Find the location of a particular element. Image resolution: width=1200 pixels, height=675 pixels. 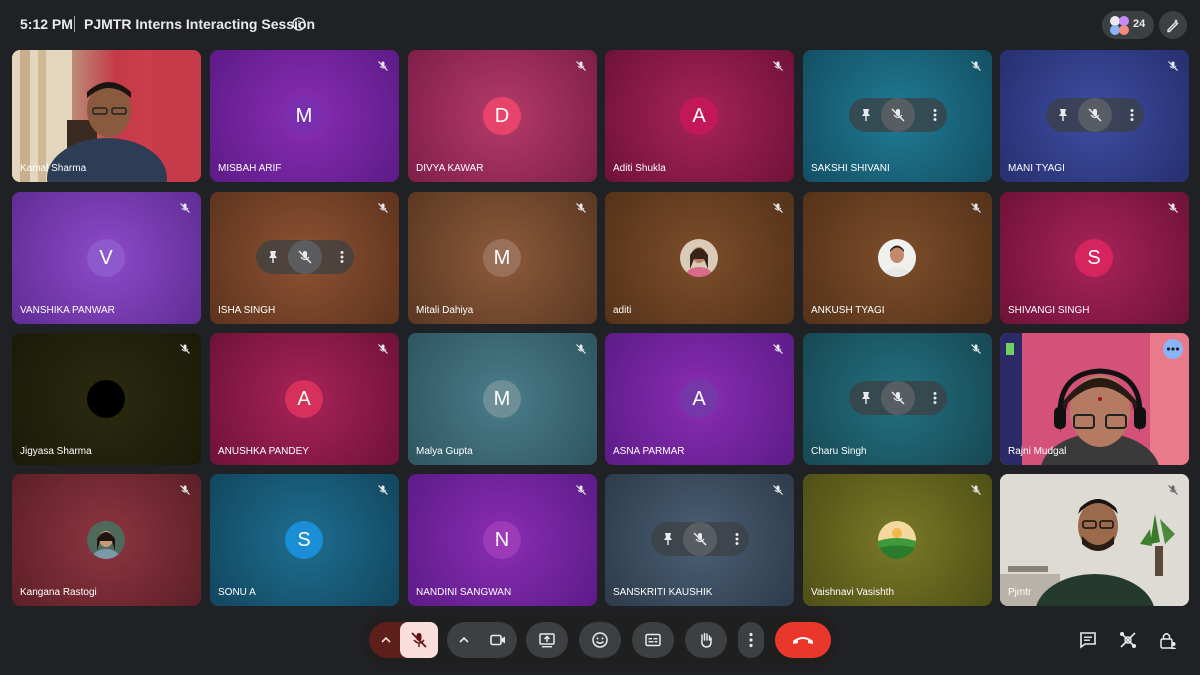

raise-hand-icon is located at coordinates (706, 640).